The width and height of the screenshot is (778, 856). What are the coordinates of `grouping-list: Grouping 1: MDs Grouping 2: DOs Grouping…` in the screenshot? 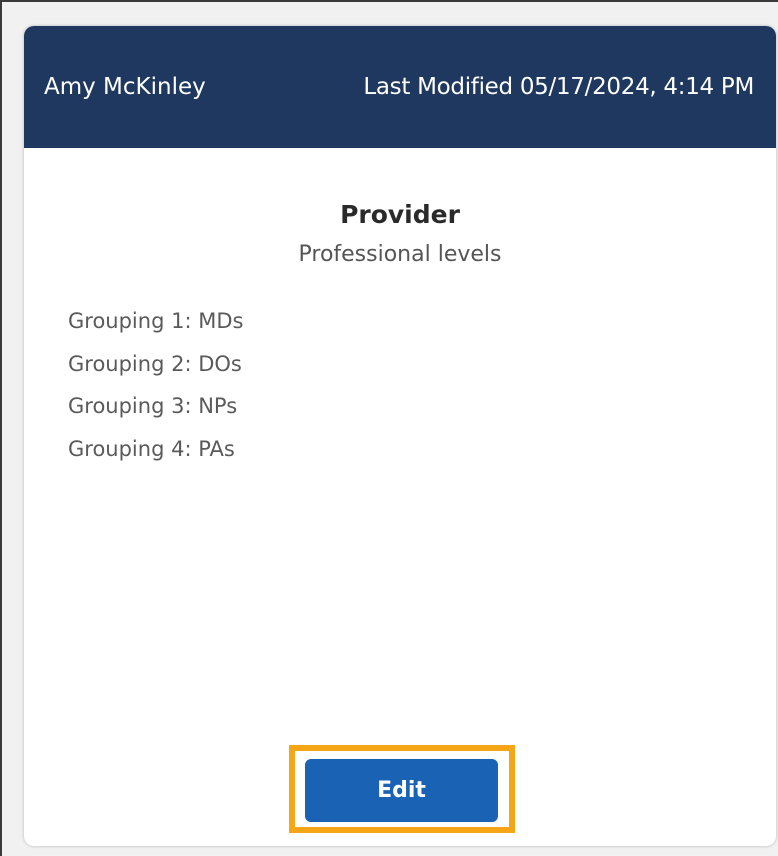 It's located at (155, 385).